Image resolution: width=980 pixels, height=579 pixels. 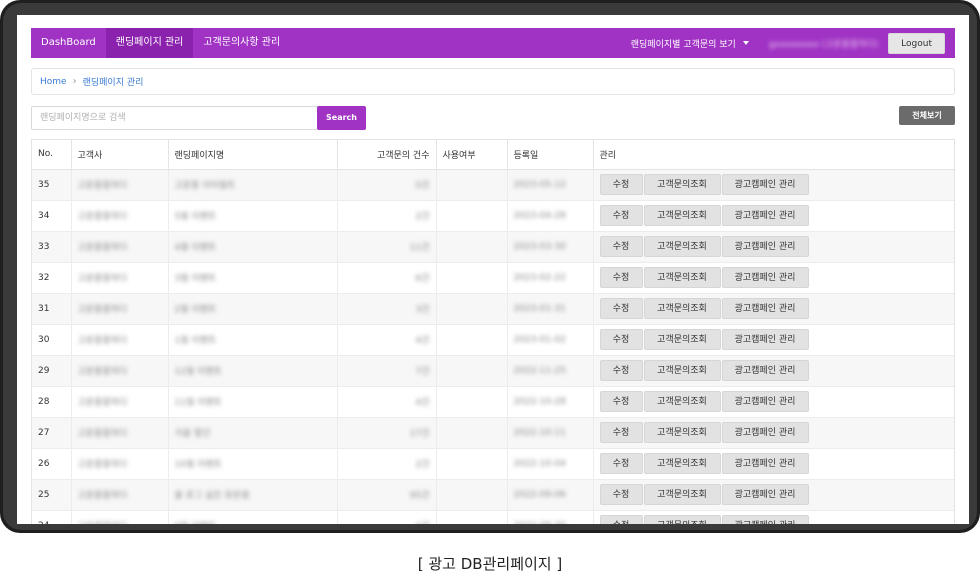 I want to click on cell-no-text: 33, so click(x=44, y=246).